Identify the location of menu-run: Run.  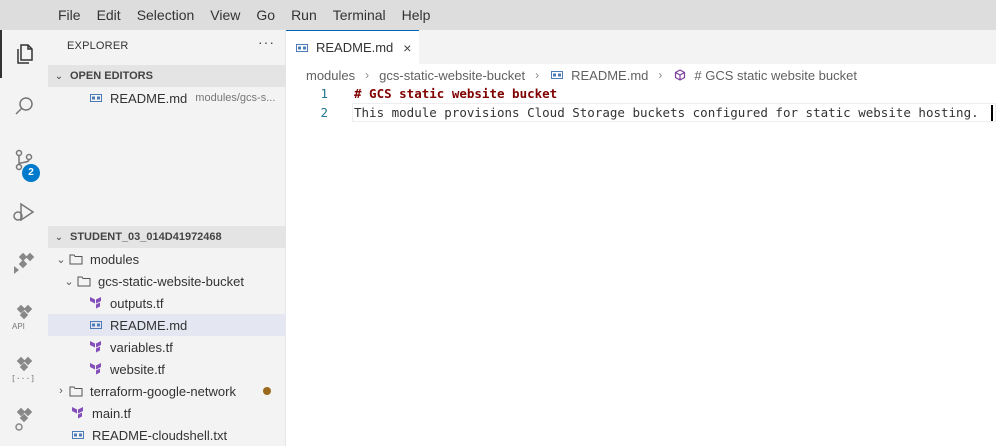
(304, 15).